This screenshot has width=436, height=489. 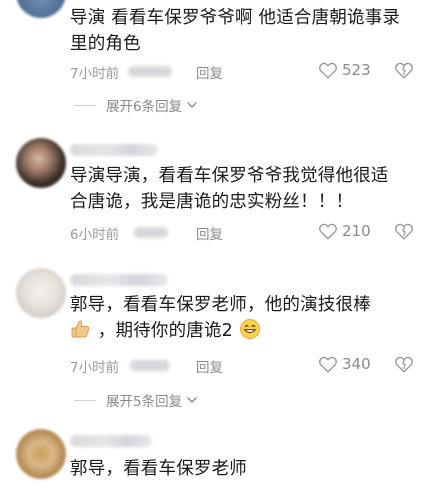 What do you see at coordinates (165, 331) in the screenshot?
I see `comment-text-line: ，期待你的唐诡2` at bounding box center [165, 331].